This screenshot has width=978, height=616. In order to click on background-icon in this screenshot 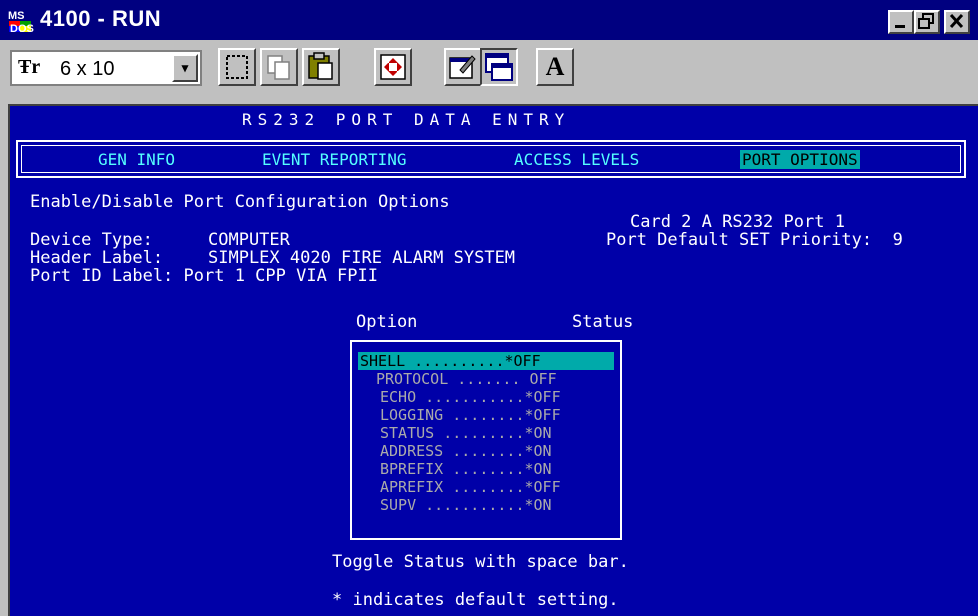, I will do `click(499, 67)`.